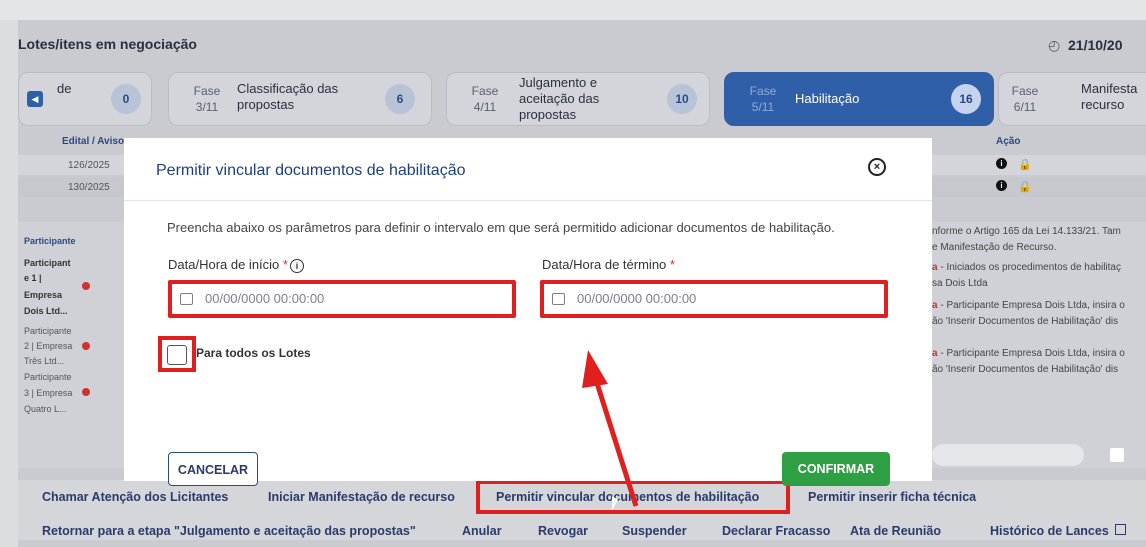  Describe the element at coordinates (836, 469) in the screenshot. I see `confirm-button: CONFIRMAR` at that location.